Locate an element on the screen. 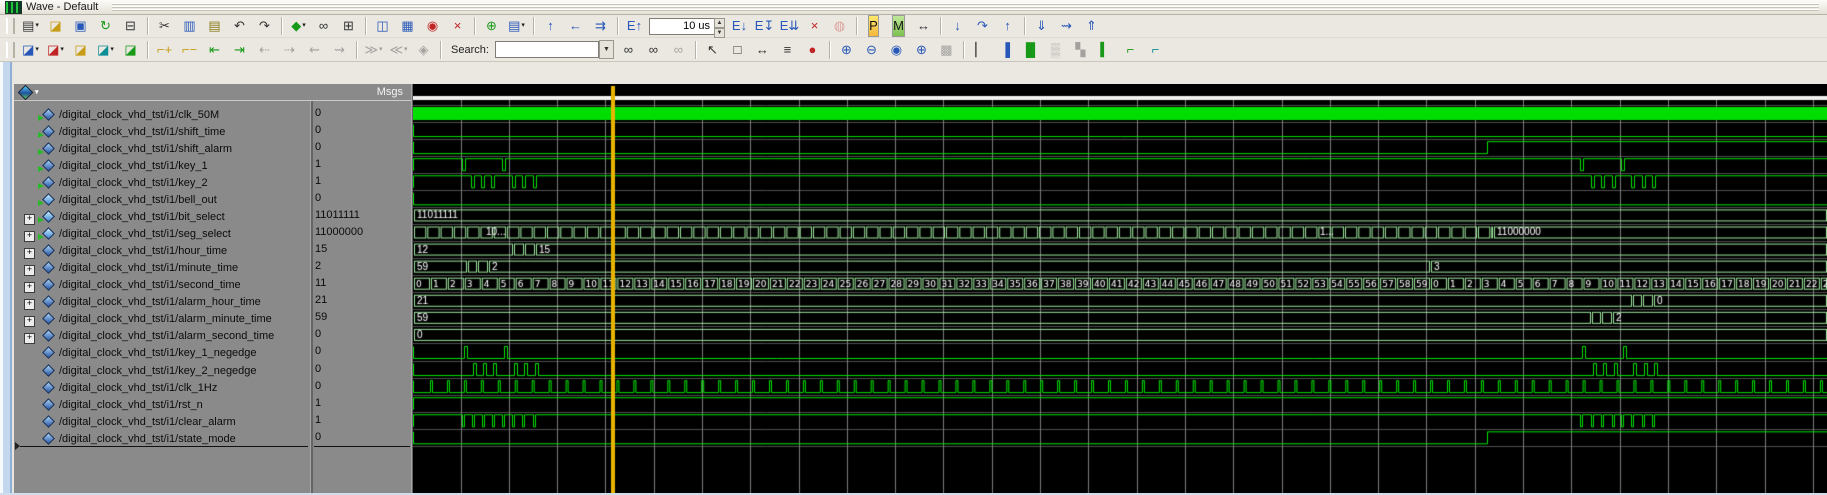 This screenshot has width=1827, height=495. signal-row-key_2: /digital_clock_vhd_tst/i1/key_2 is located at coordinates (162, 181).